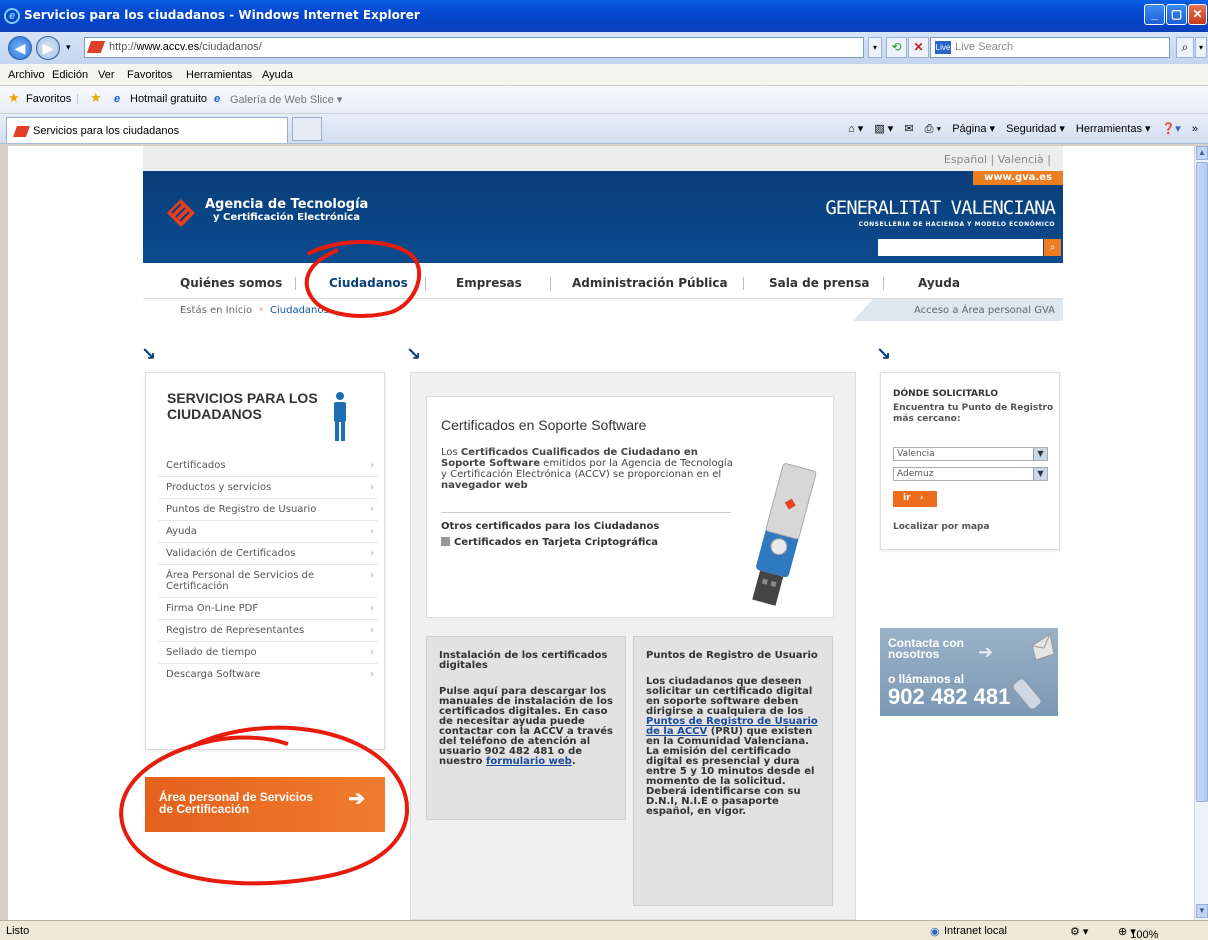  I want to click on ie-page-icon: e, so click(217, 99).